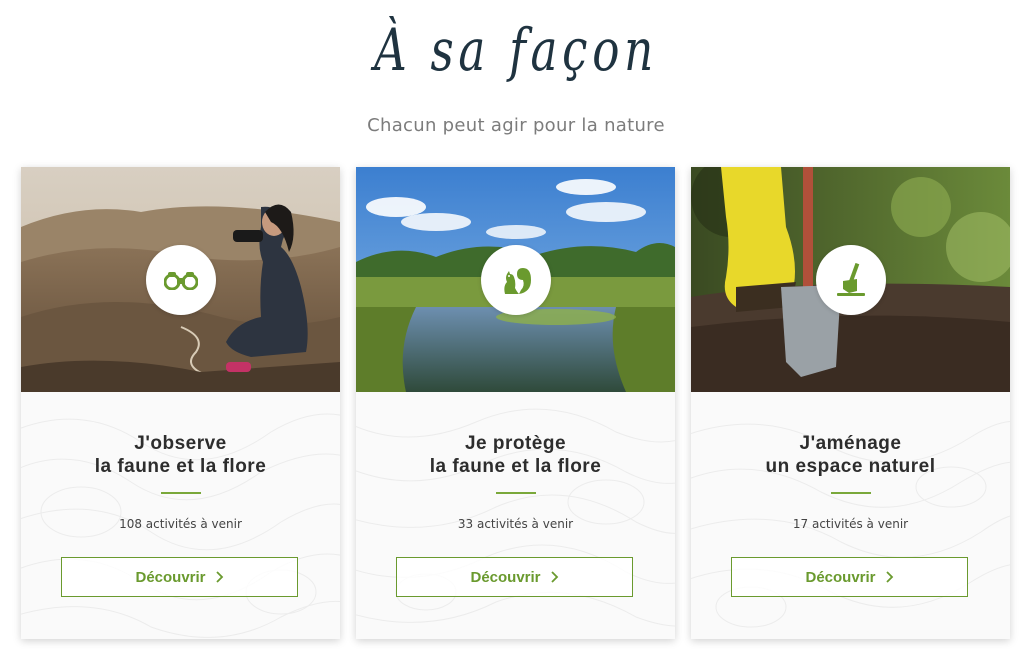 The height and width of the screenshot is (649, 1032). I want to click on card-title: J'aménage un espace naturel, so click(850, 455).